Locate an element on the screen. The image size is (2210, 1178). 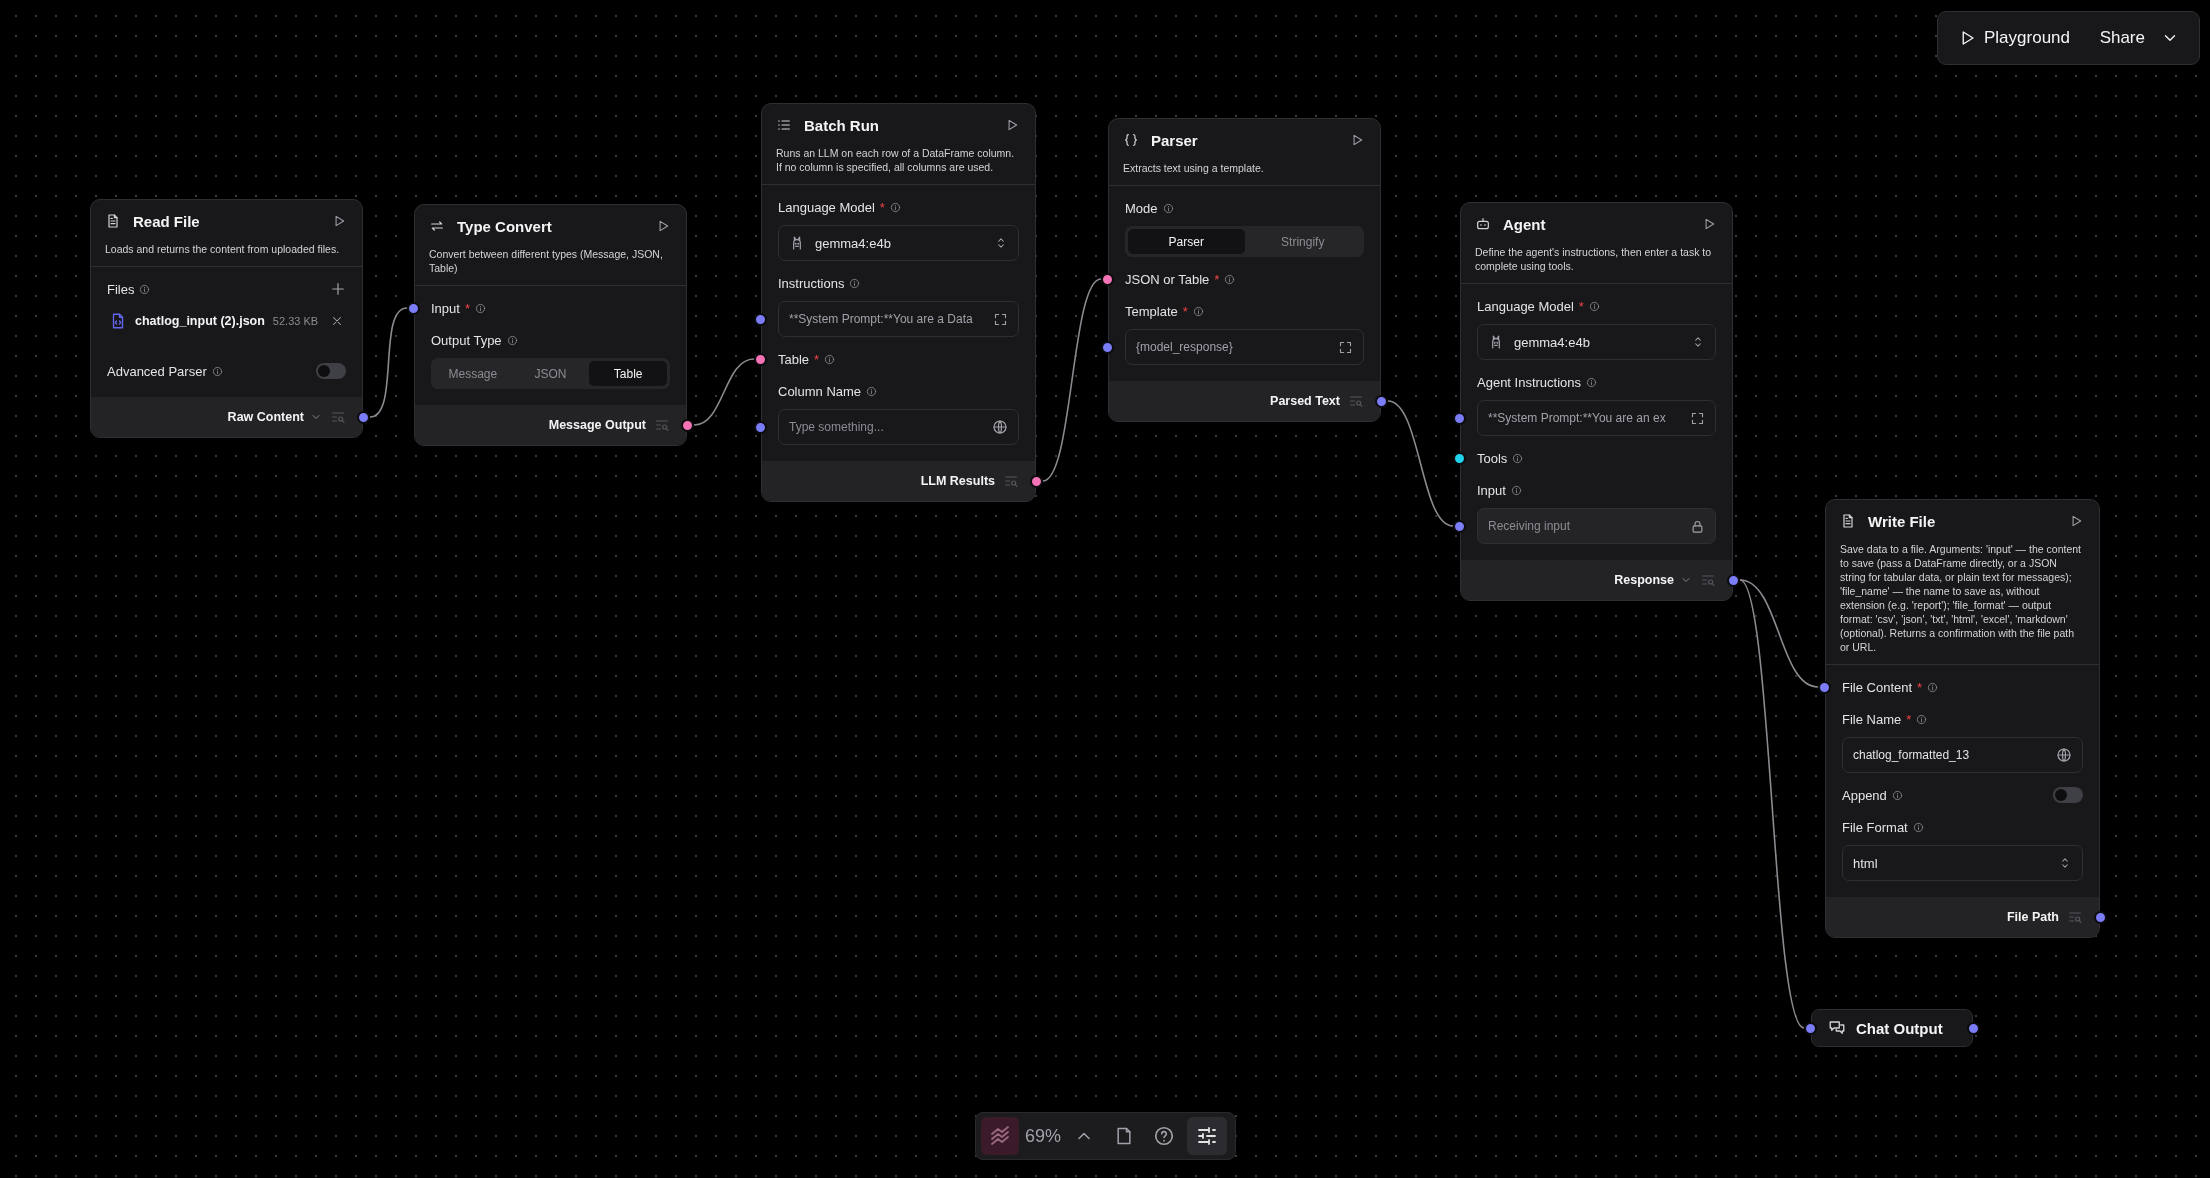
app-logo is located at coordinates (1000, 1136).